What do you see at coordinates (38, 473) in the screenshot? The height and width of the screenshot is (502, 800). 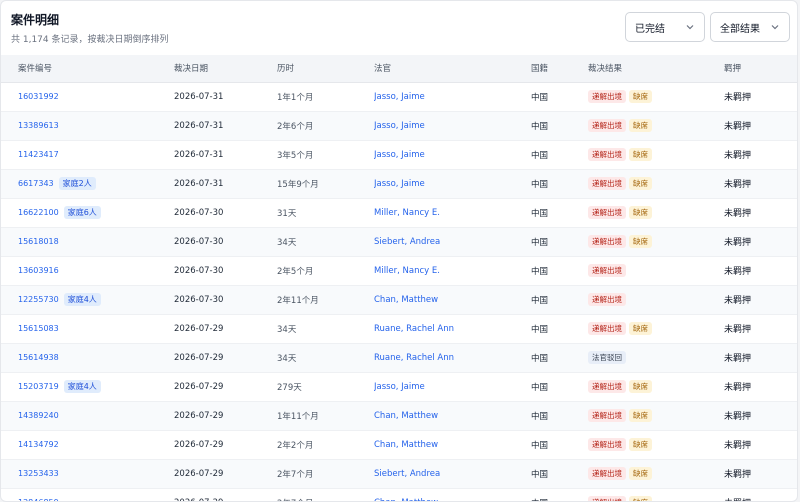 I see `case-id-link: 13253433` at bounding box center [38, 473].